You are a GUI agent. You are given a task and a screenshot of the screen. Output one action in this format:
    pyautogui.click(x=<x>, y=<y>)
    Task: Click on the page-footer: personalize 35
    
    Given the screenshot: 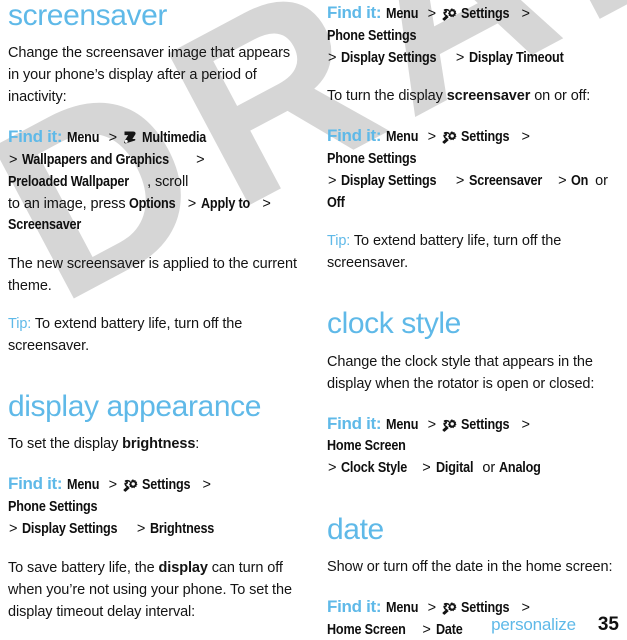 What is the action you would take?
    pyautogui.click(x=555, y=625)
    